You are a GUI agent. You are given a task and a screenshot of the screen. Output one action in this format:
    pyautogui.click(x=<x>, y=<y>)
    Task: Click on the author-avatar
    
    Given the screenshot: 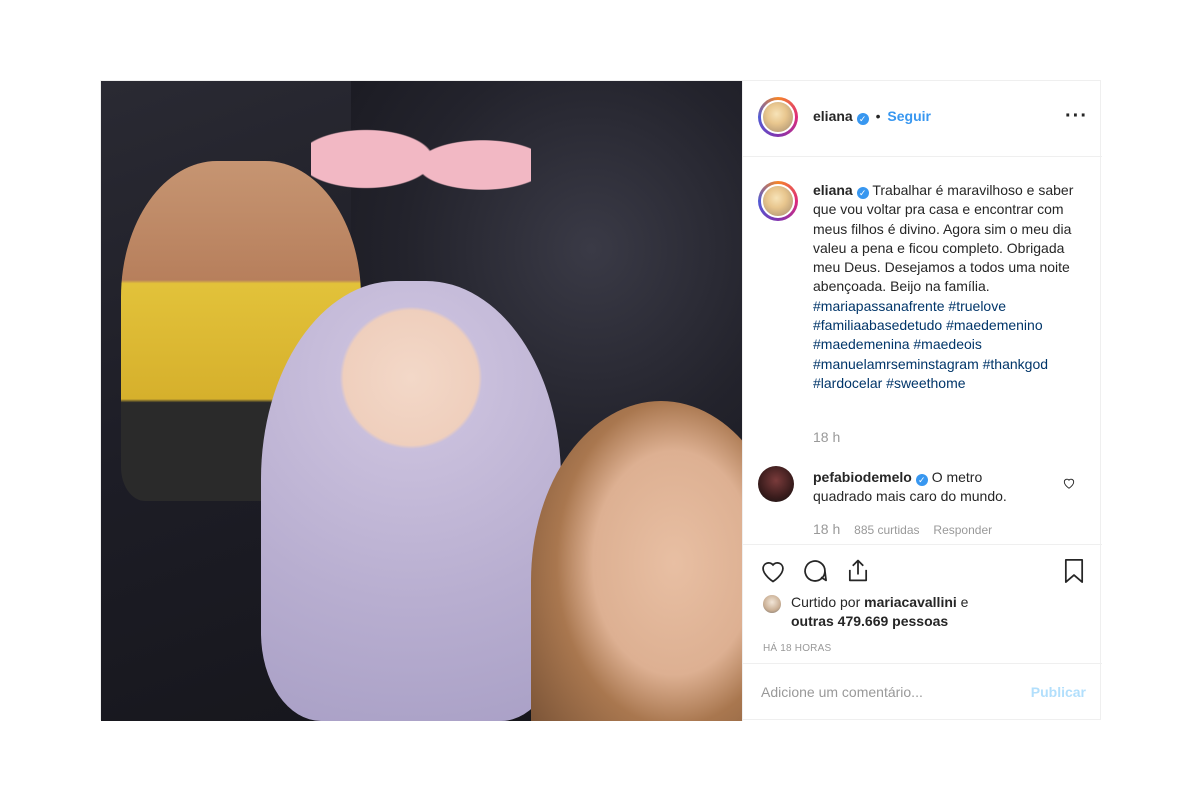 What is the action you would take?
    pyautogui.click(x=778, y=117)
    